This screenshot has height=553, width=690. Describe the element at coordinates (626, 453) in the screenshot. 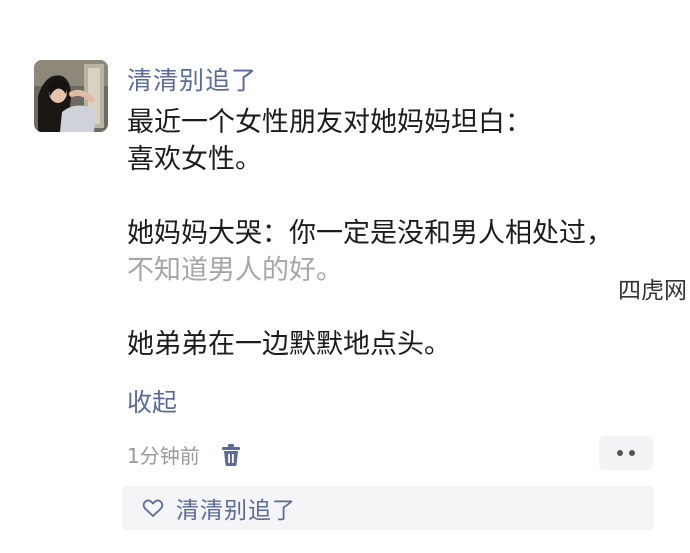

I see `more-options-button` at that location.